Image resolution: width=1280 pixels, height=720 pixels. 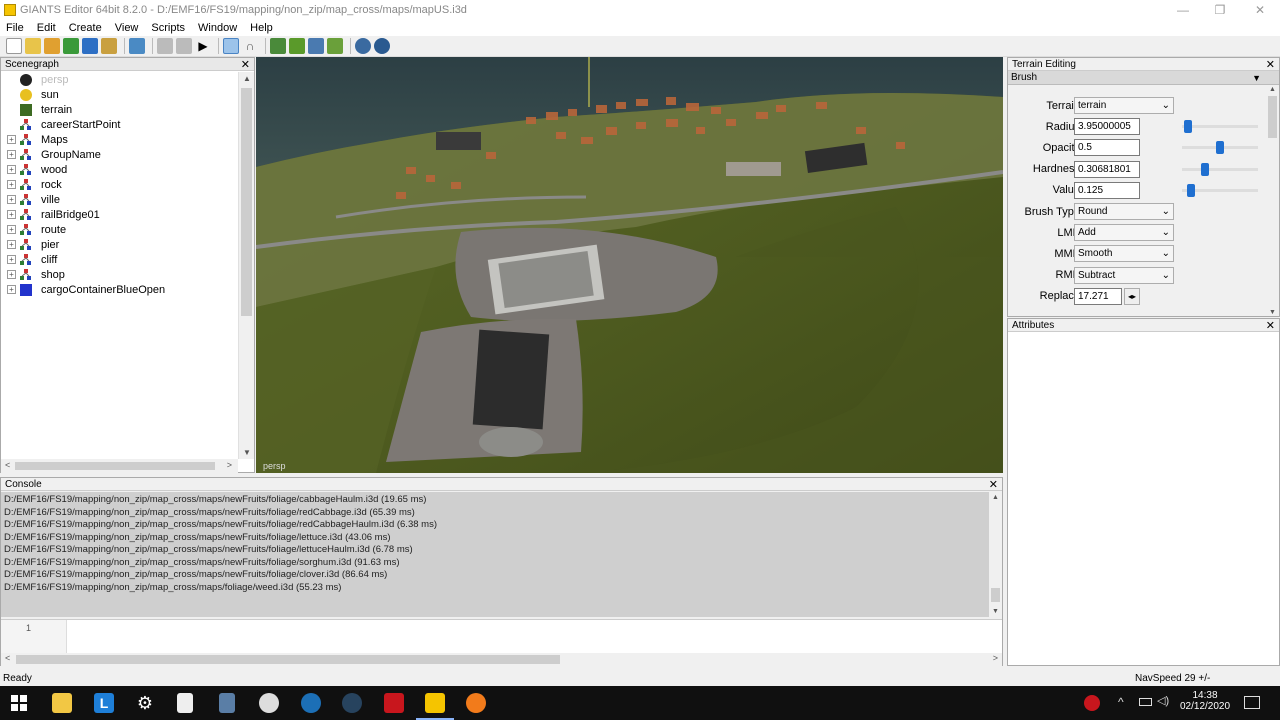 What do you see at coordinates (1124, 254) in the screenshot?
I see `mmb-select: Smooth ⌄` at bounding box center [1124, 254].